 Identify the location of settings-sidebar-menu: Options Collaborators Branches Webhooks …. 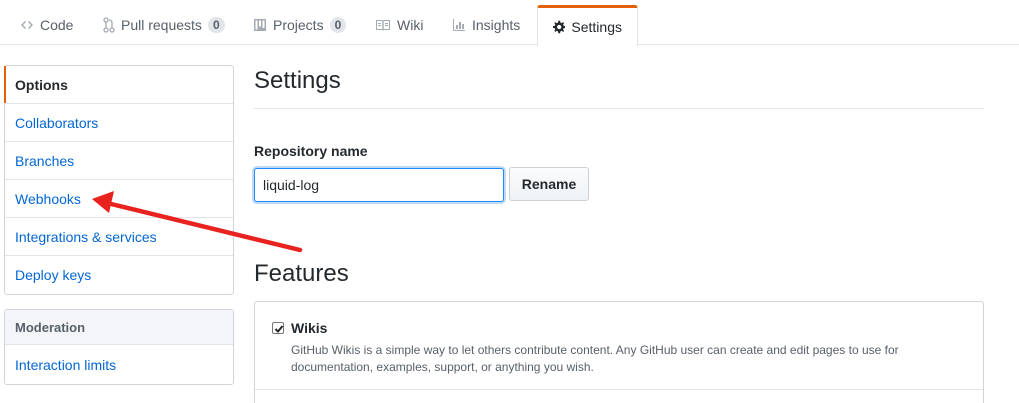
(119, 180).